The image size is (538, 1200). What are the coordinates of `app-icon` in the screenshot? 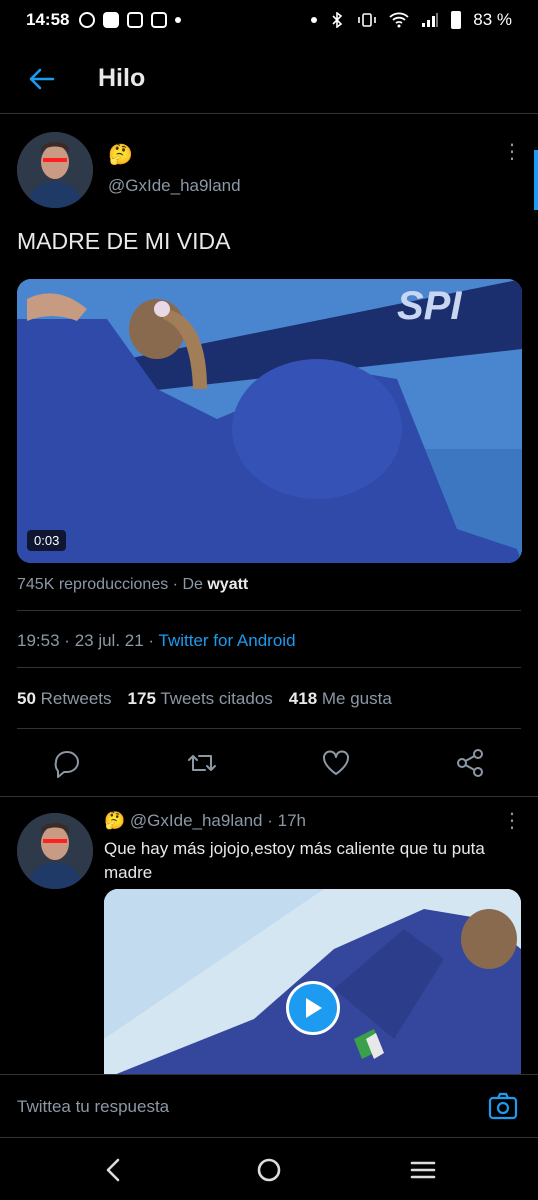 It's located at (159, 20).